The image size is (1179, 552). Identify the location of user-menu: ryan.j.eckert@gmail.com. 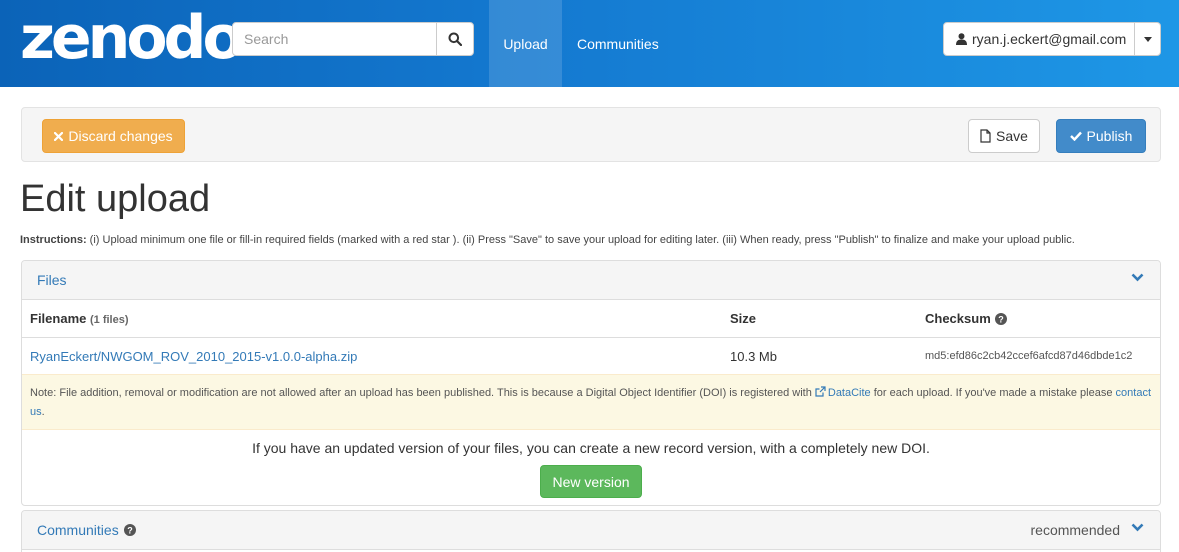
(1052, 39).